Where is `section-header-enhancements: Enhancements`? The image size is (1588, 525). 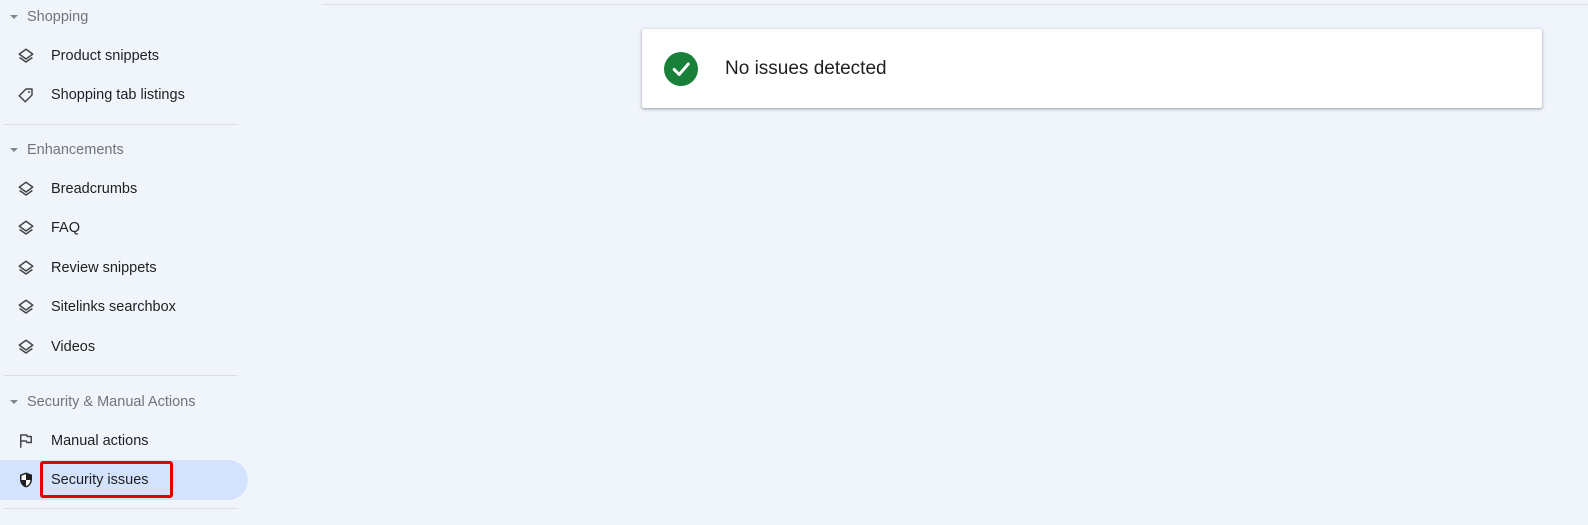
section-header-enhancements: Enhancements is located at coordinates (62, 150).